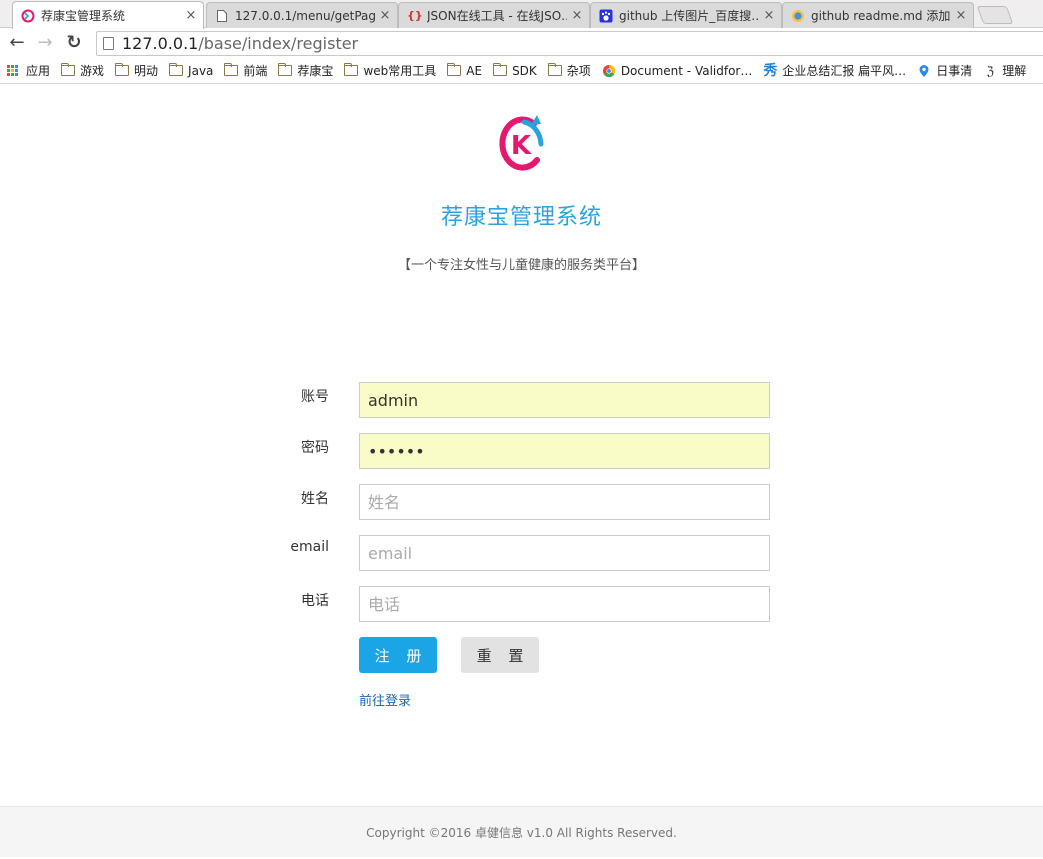  I want to click on script-icon: ℨ, so click(990, 70).